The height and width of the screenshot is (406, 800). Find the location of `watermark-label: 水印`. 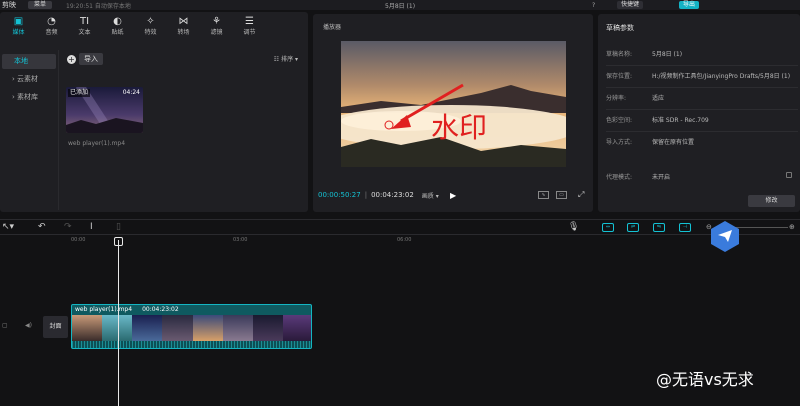

watermark-label: 水印 is located at coordinates (459, 127).